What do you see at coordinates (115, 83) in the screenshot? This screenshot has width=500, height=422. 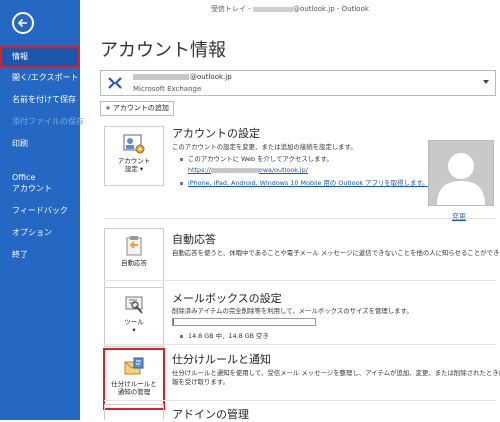 I see `exchange-icon` at bounding box center [115, 83].